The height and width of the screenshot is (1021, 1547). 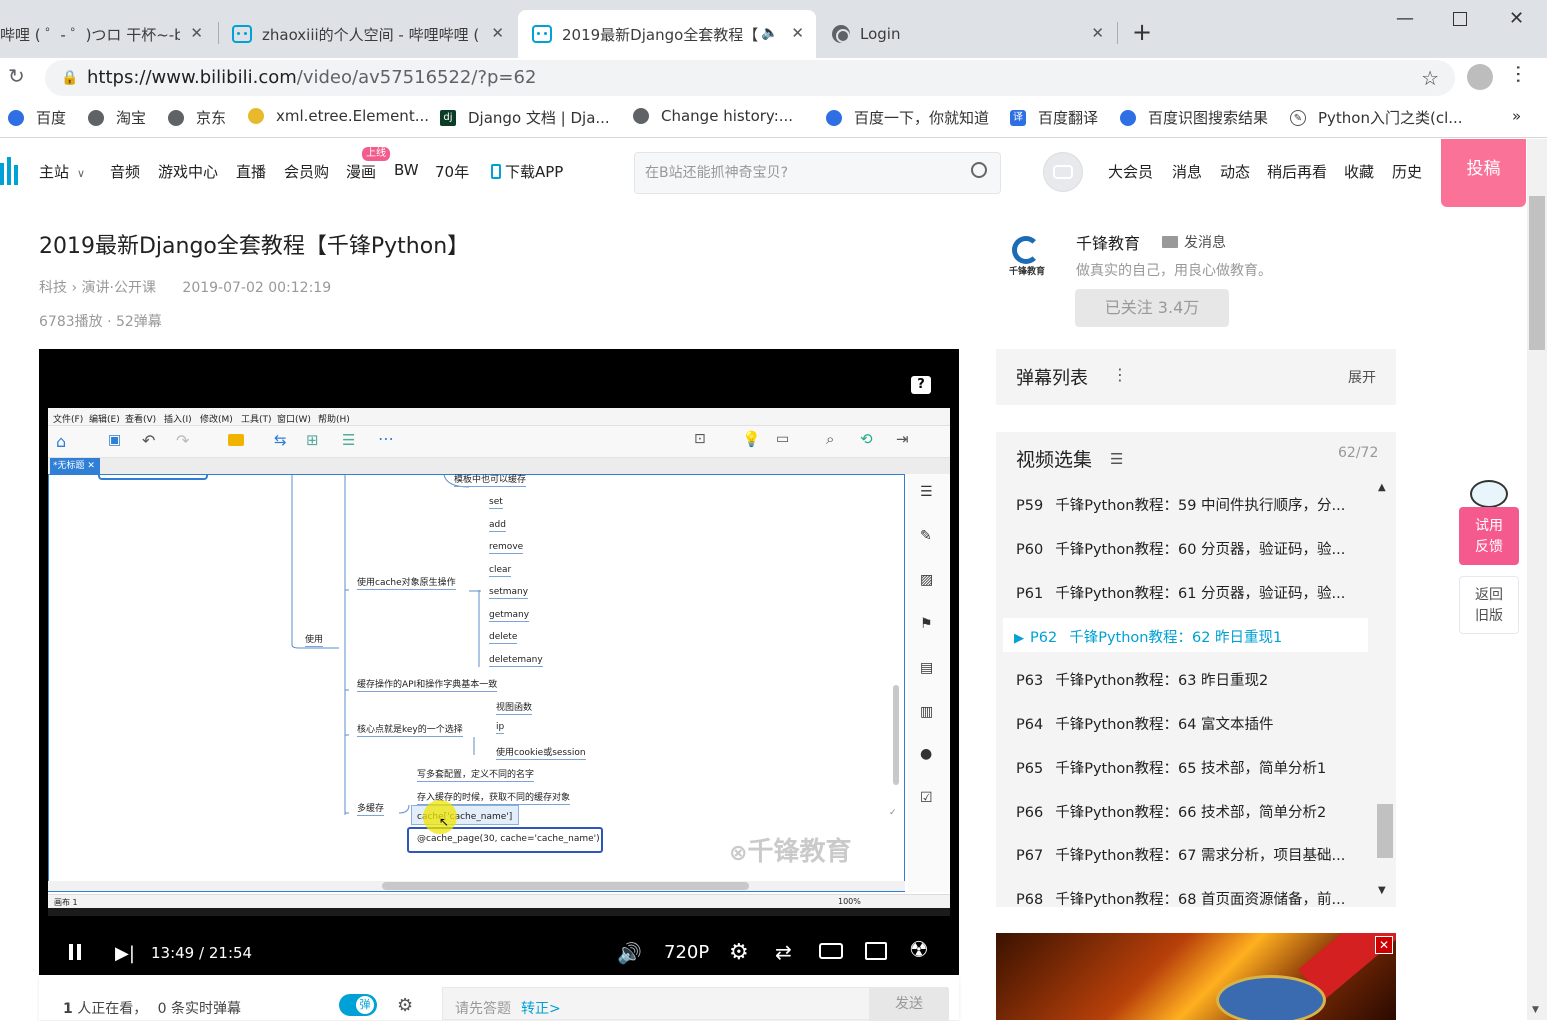 I want to click on playlist-item: P63 千锋Python教程：63 昨日重现2, so click(x=1142, y=679).